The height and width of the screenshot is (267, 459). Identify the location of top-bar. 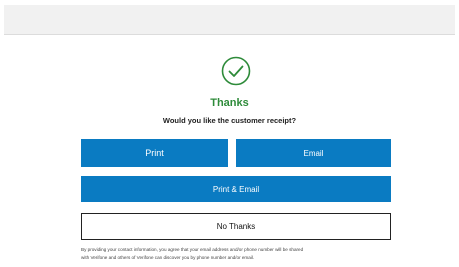
(229, 20).